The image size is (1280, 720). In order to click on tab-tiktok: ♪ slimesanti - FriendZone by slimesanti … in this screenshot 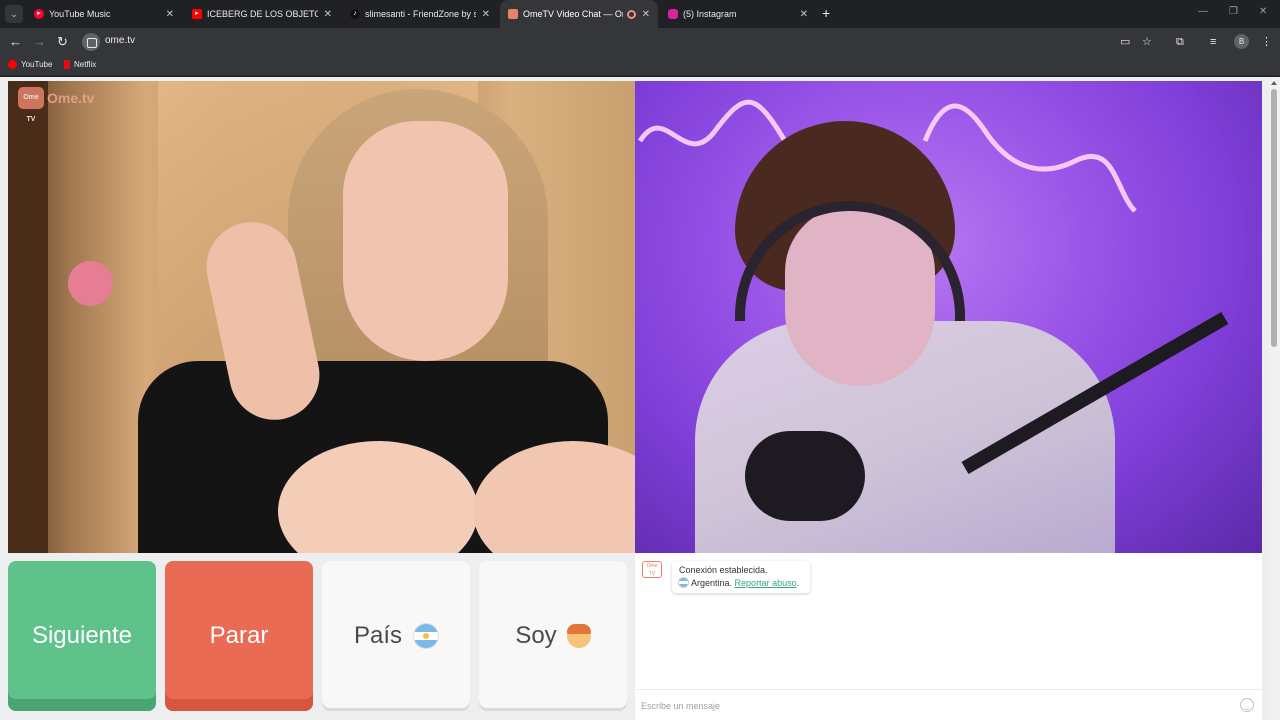, I will do `click(420, 14)`.